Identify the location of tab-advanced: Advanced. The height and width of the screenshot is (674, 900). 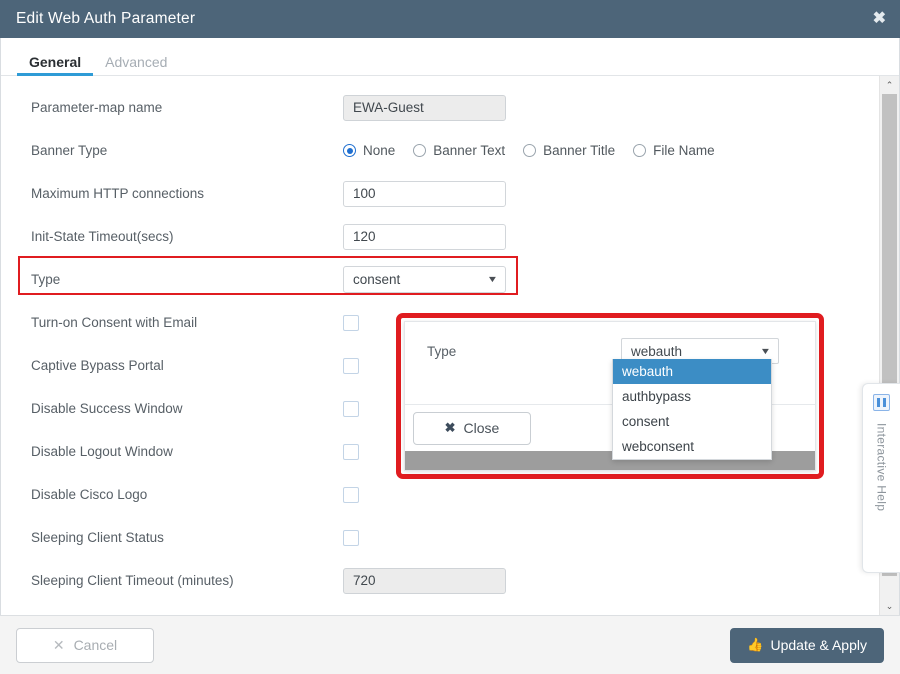
(136, 65).